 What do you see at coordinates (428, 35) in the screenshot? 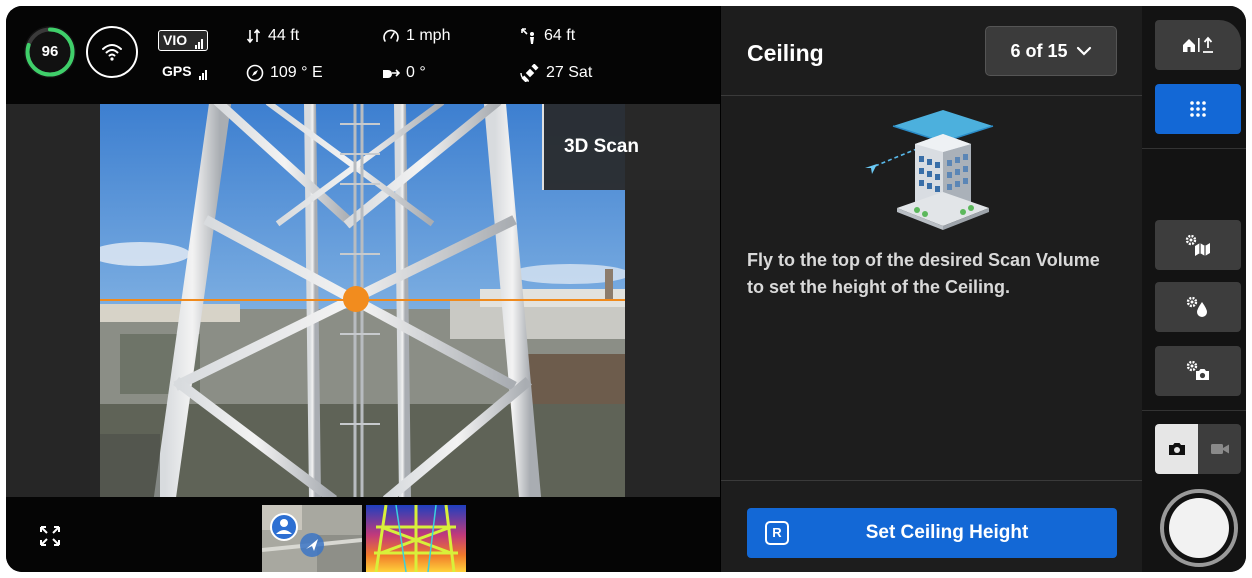
I see `speed-value: 1 mph` at bounding box center [428, 35].